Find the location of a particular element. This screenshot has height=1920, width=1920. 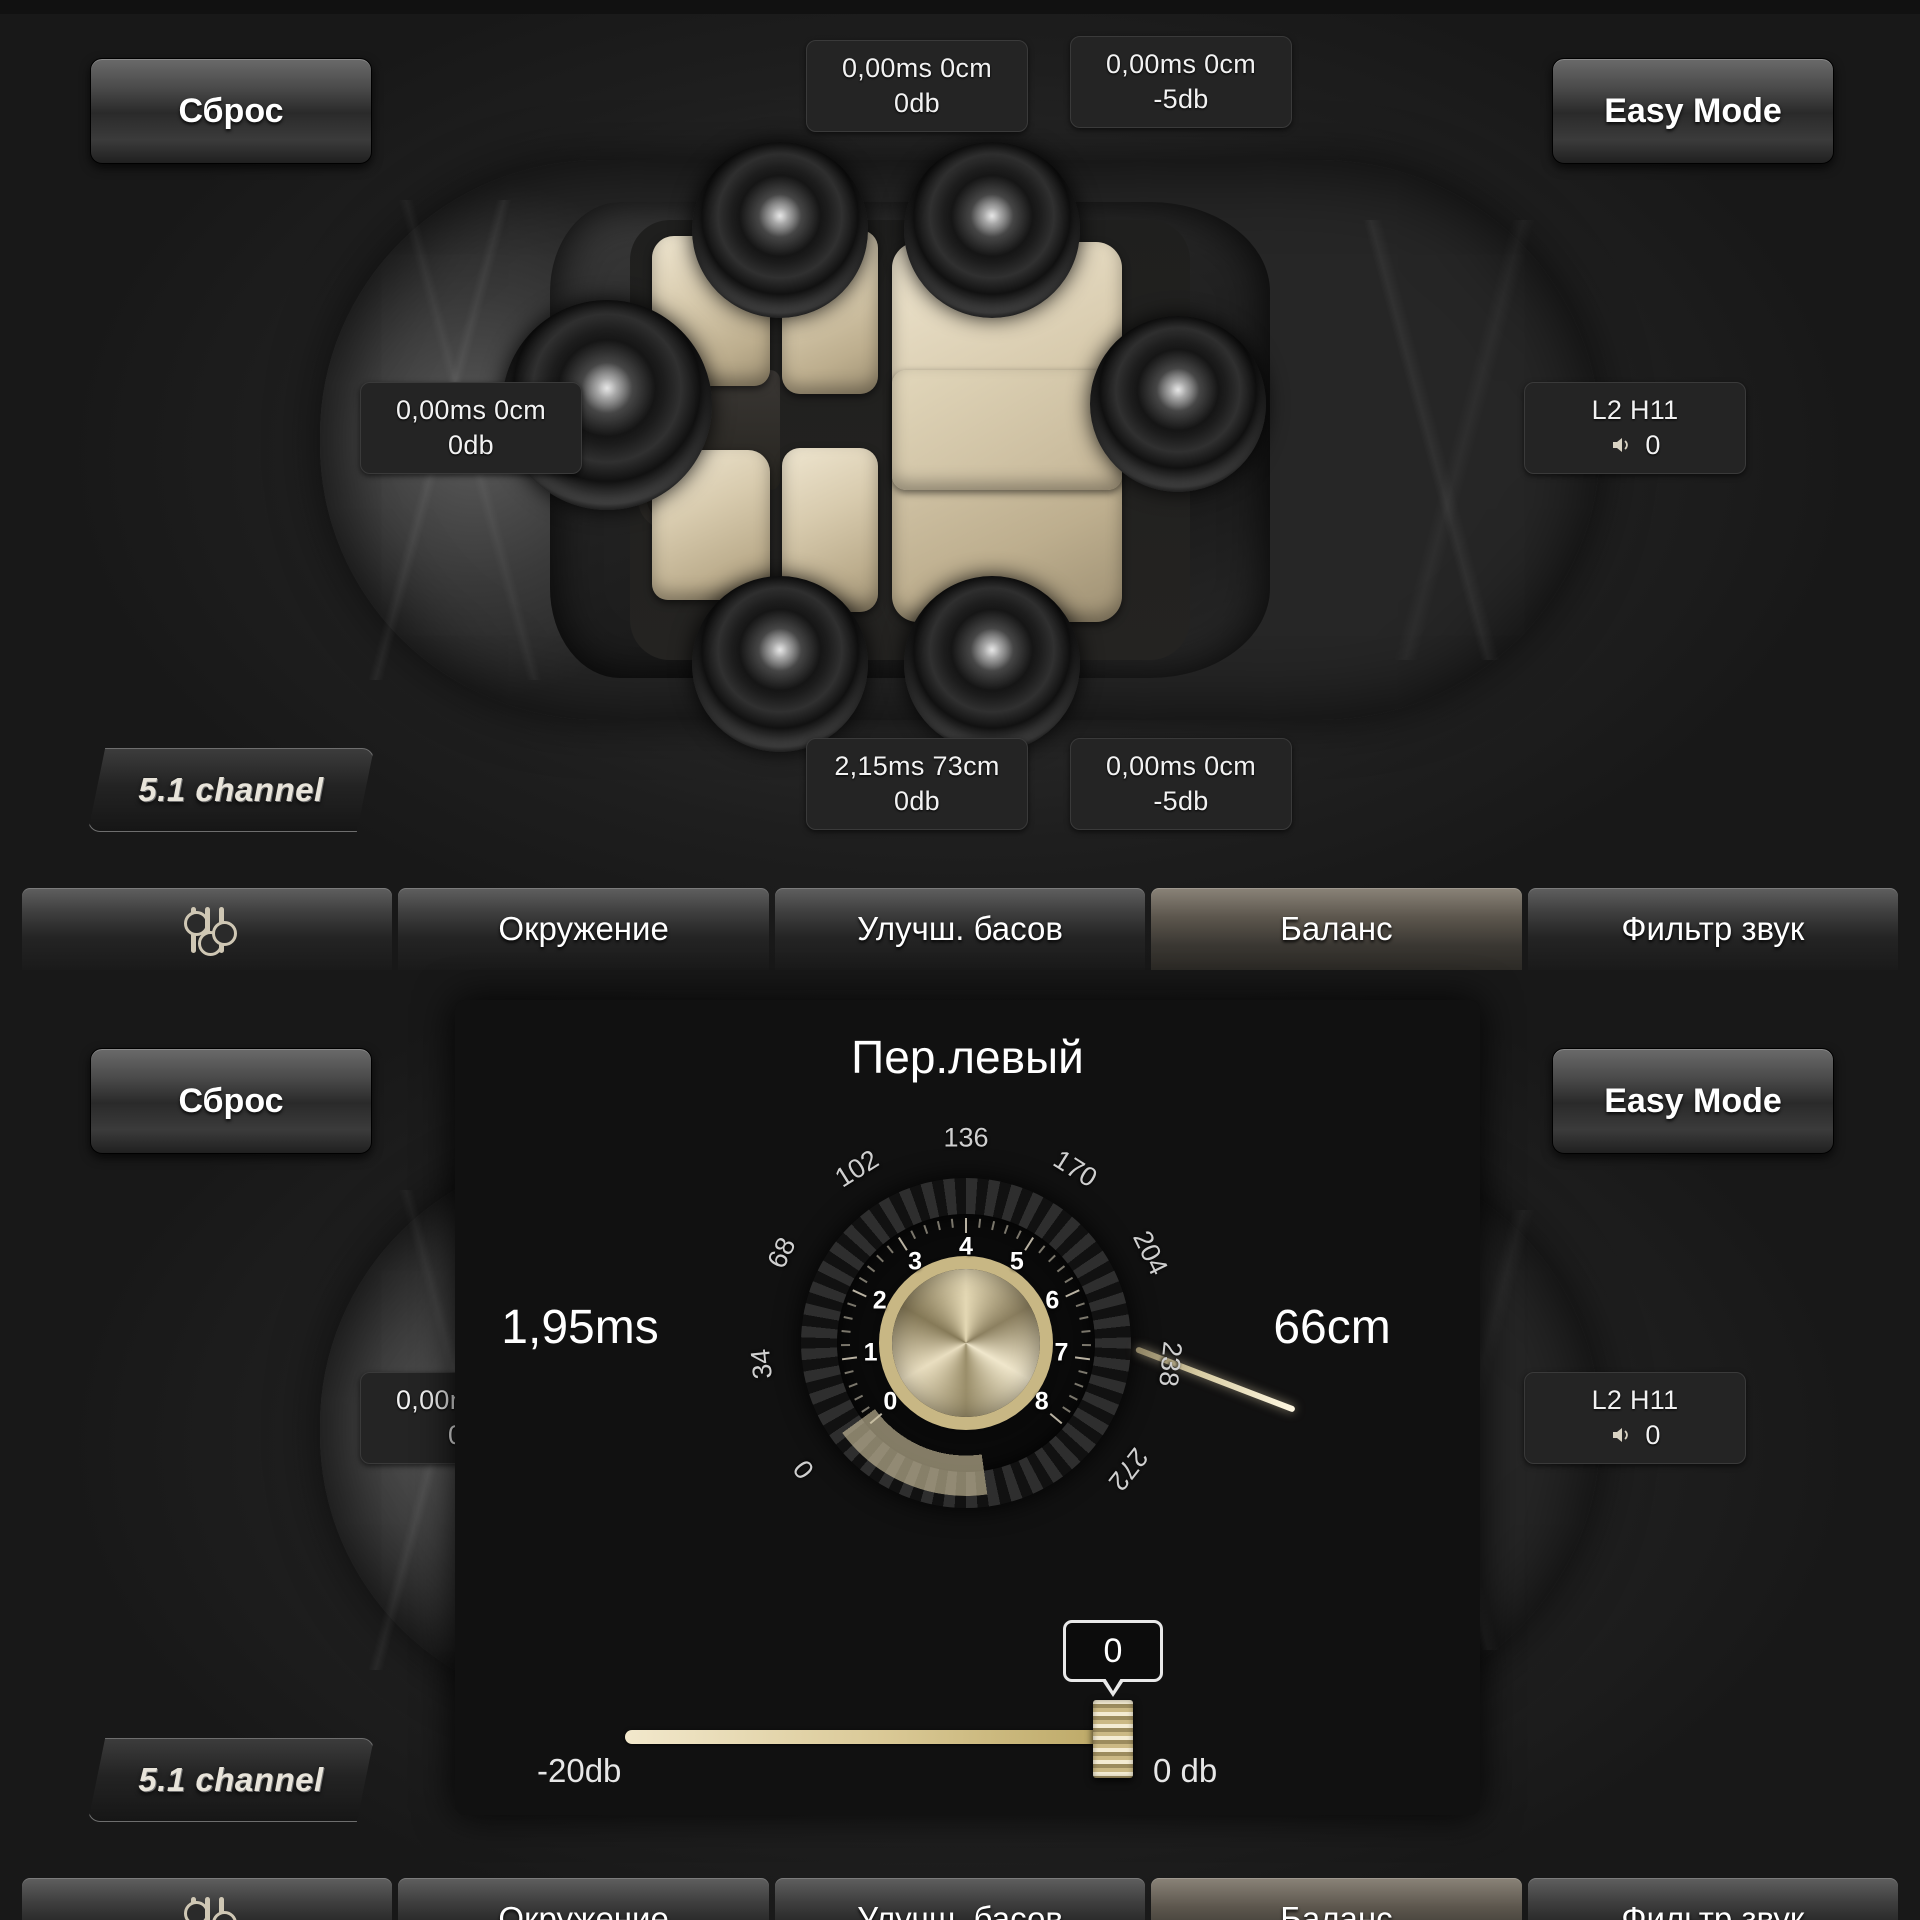

readout-rear-right: 0,00ms 0cm -5db is located at coordinates (1181, 784).